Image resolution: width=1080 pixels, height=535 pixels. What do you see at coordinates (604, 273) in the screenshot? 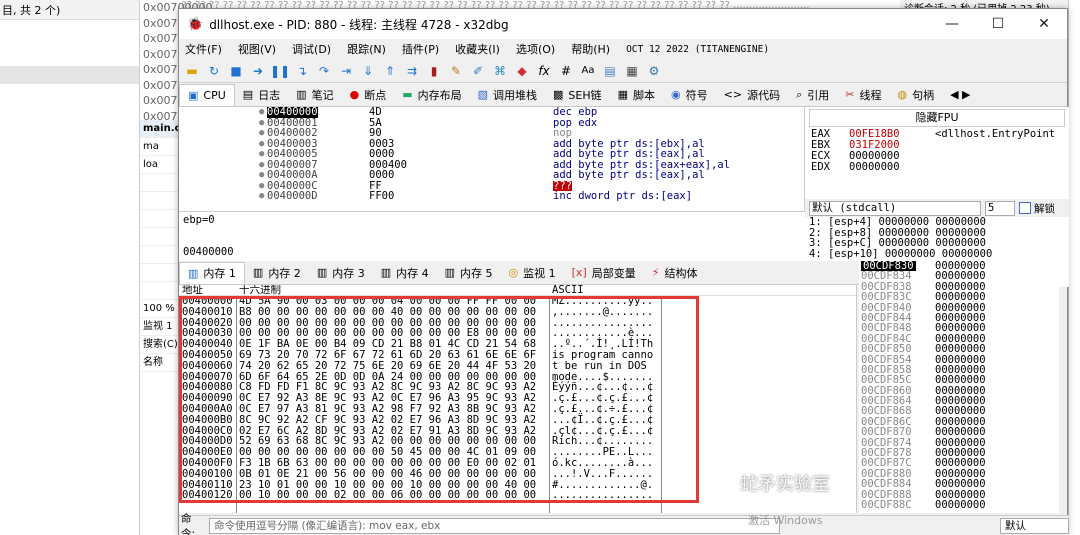
I see `tab-locals: [x] 局部变量` at bounding box center [604, 273].